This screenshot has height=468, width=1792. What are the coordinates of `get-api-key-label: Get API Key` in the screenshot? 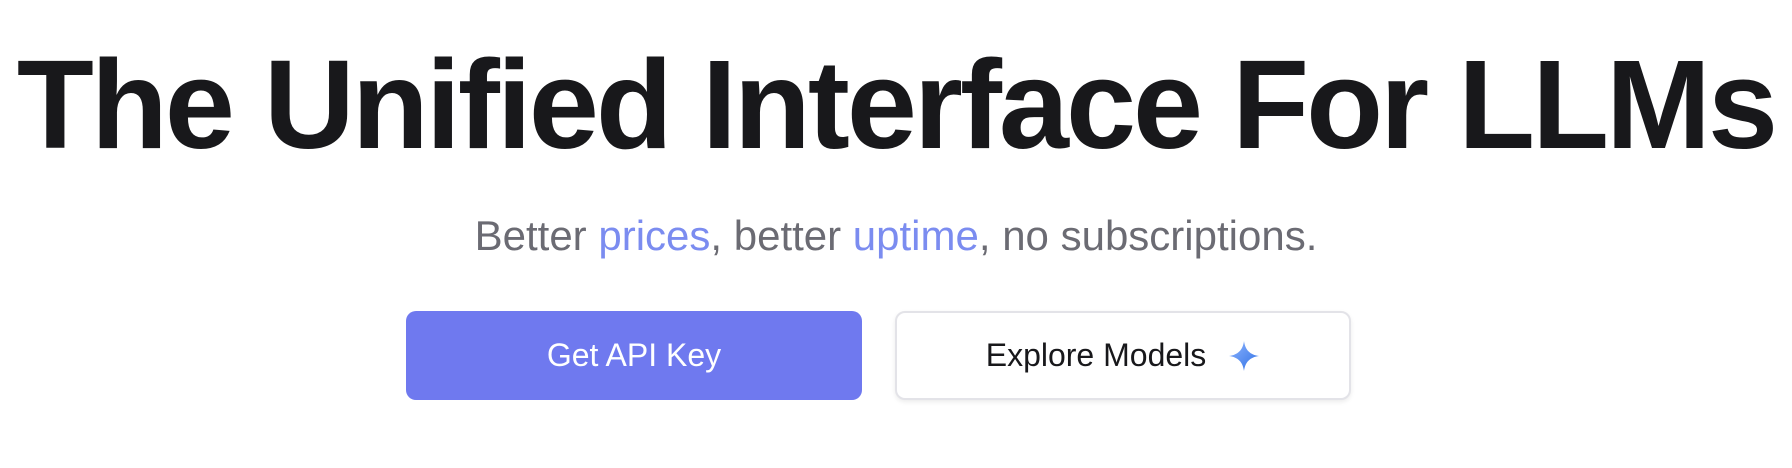 It's located at (634, 355).